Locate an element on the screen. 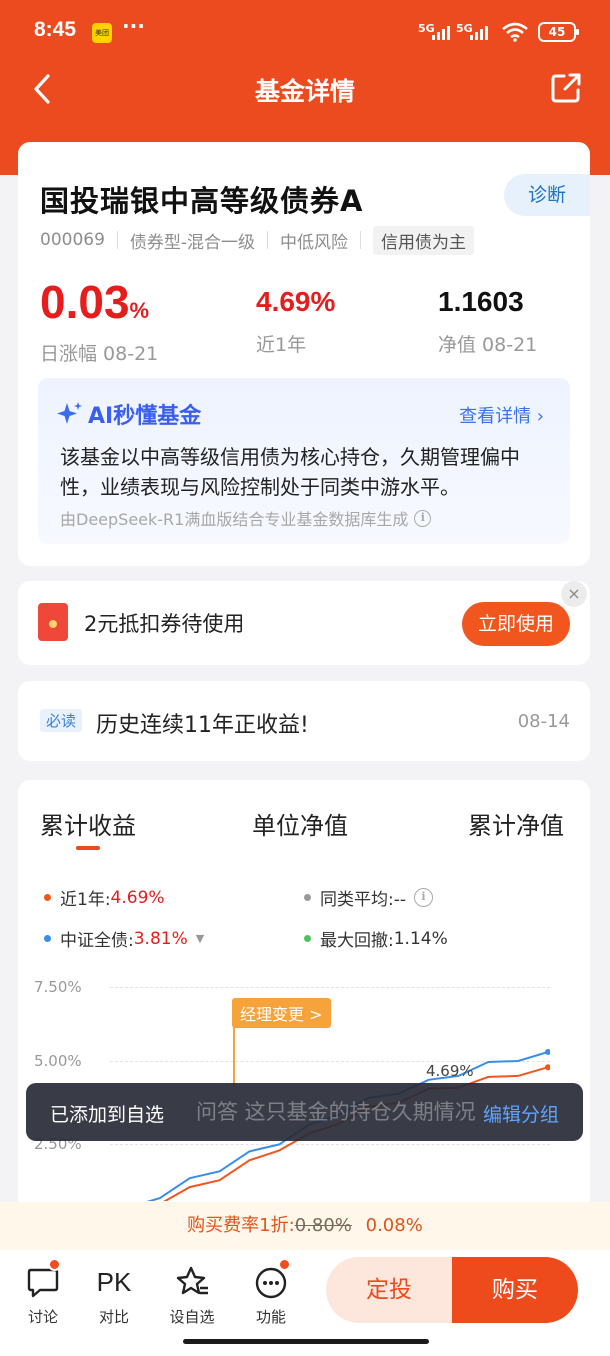  legend-peer: 同类平均:-- i is located at coordinates (368, 897).